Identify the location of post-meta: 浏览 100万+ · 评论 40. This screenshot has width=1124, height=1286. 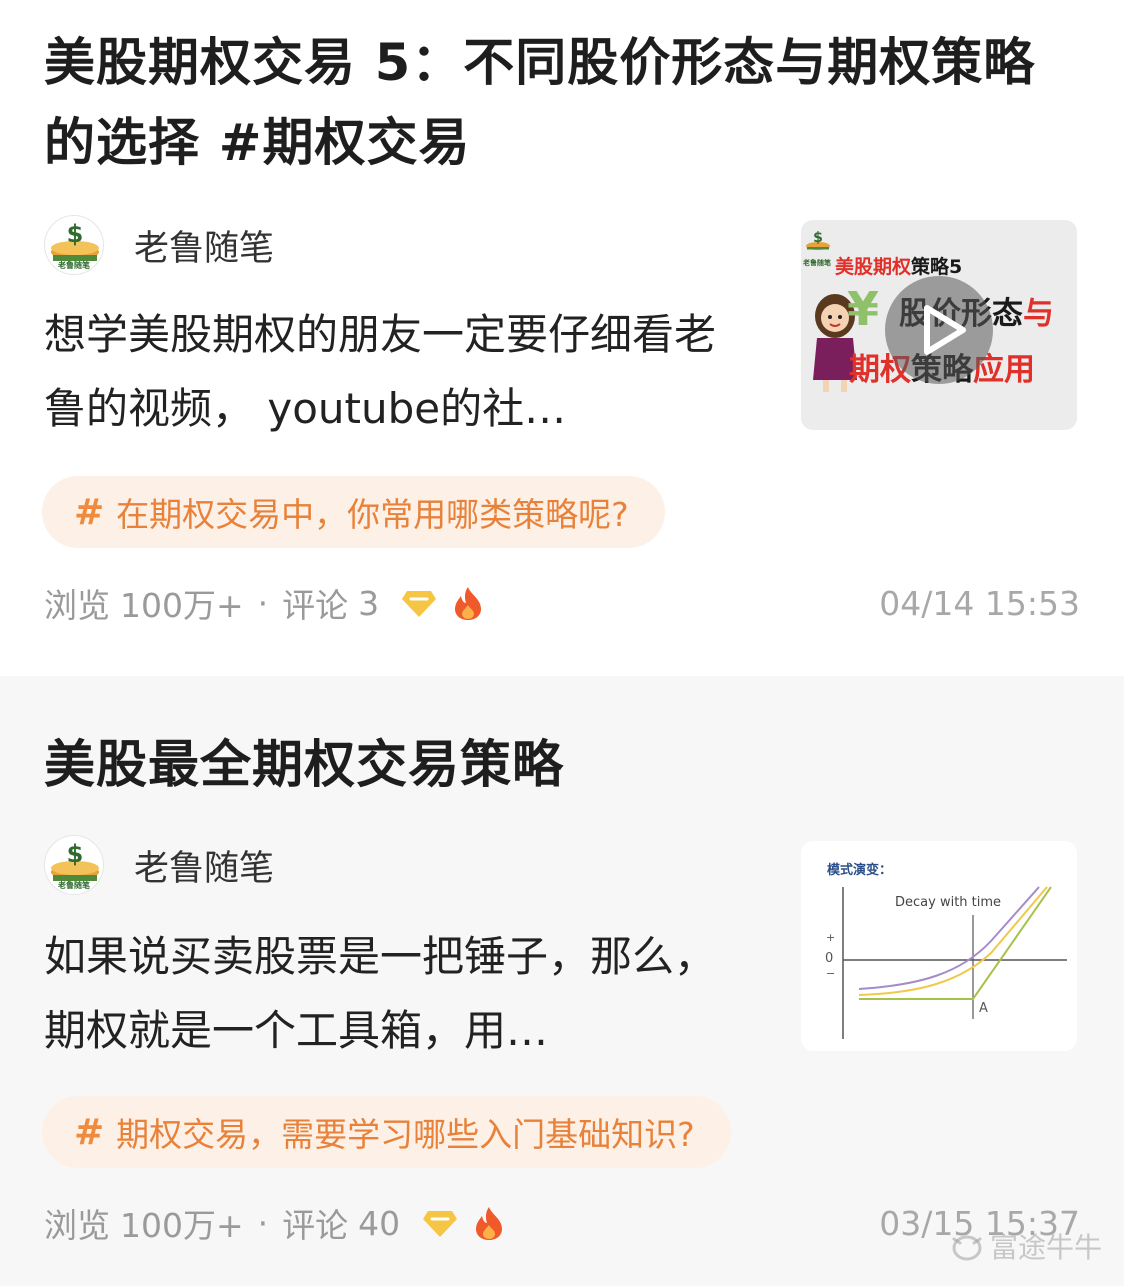
(275, 1223).